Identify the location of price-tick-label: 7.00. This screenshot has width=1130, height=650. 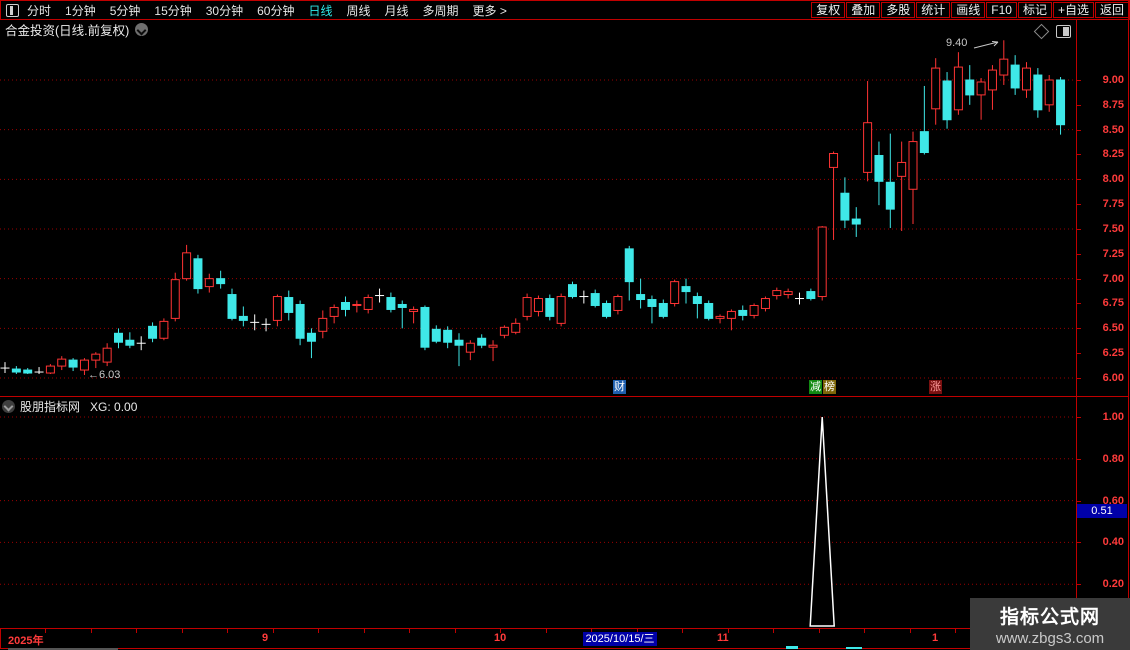
(1113, 278).